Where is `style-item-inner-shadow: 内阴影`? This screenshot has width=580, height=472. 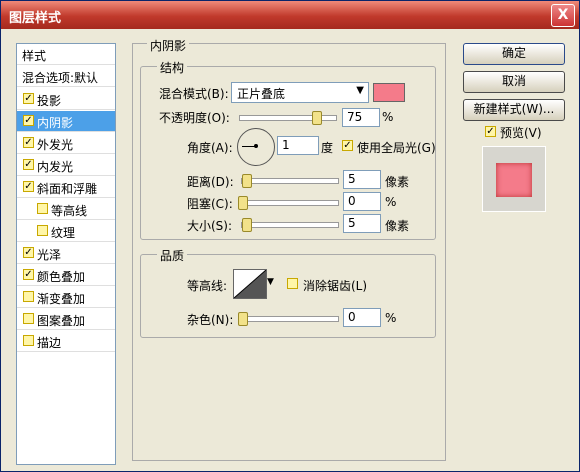 style-item-inner-shadow: 内阴影 is located at coordinates (66, 121).